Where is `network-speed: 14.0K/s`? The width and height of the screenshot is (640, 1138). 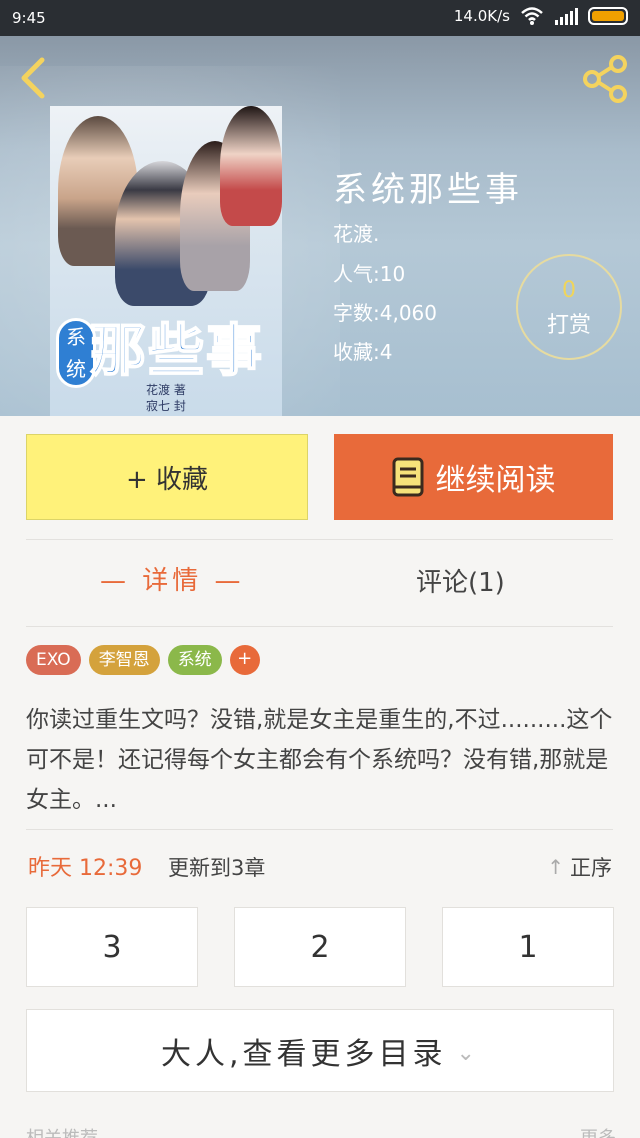 network-speed: 14.0K/s is located at coordinates (481, 16).